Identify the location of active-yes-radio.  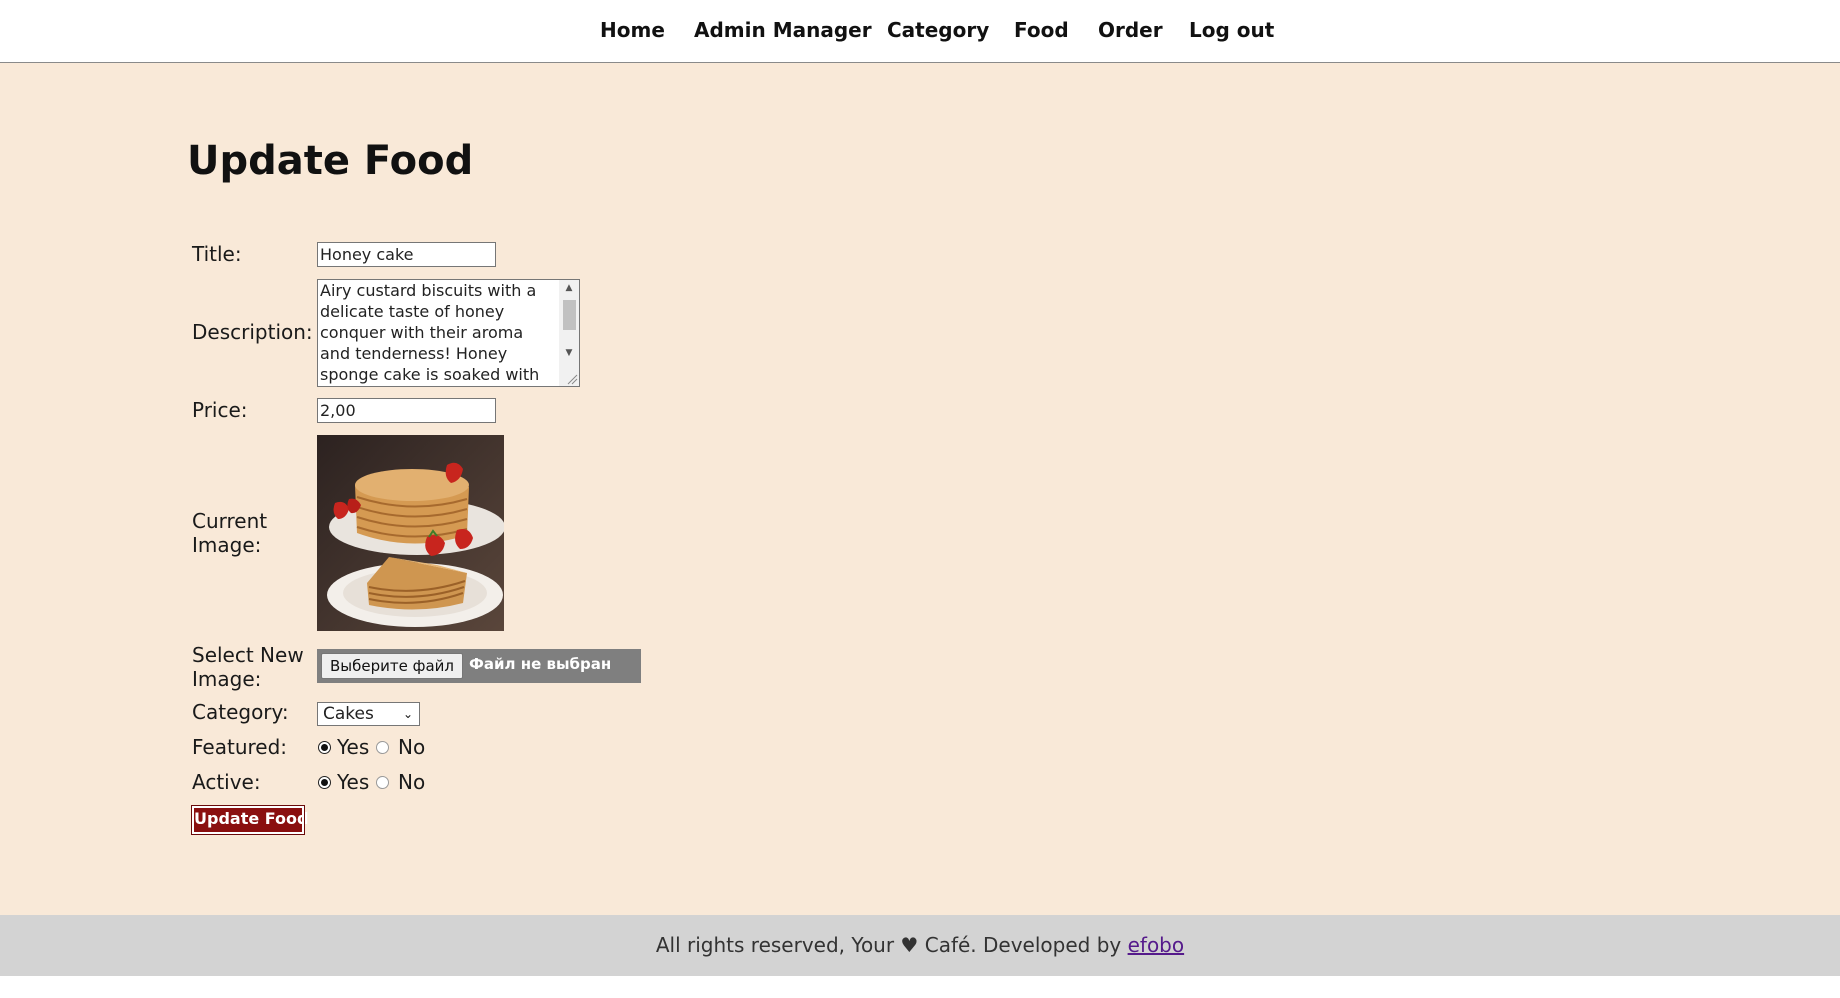
(324, 782).